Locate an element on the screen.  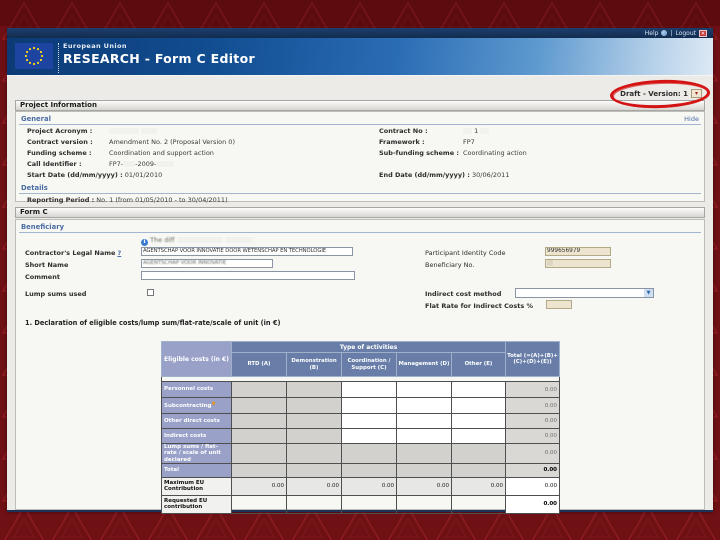
row-label: Total is located at coordinates (196, 470).